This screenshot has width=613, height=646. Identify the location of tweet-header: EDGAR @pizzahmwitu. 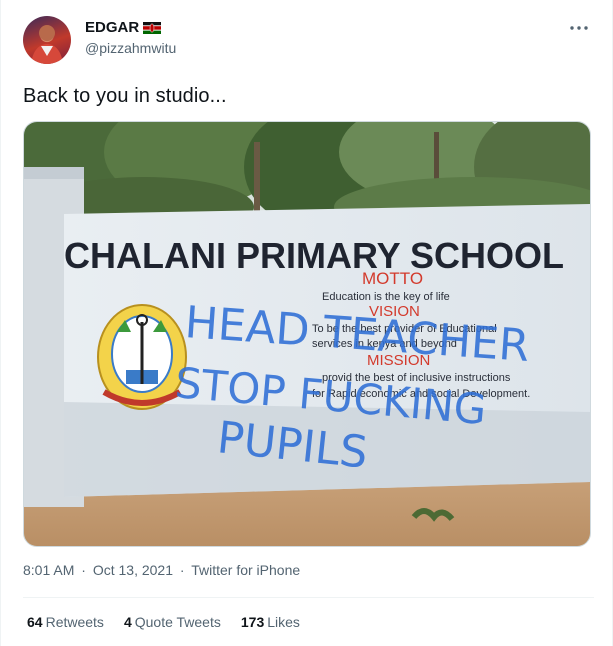
(308, 39).